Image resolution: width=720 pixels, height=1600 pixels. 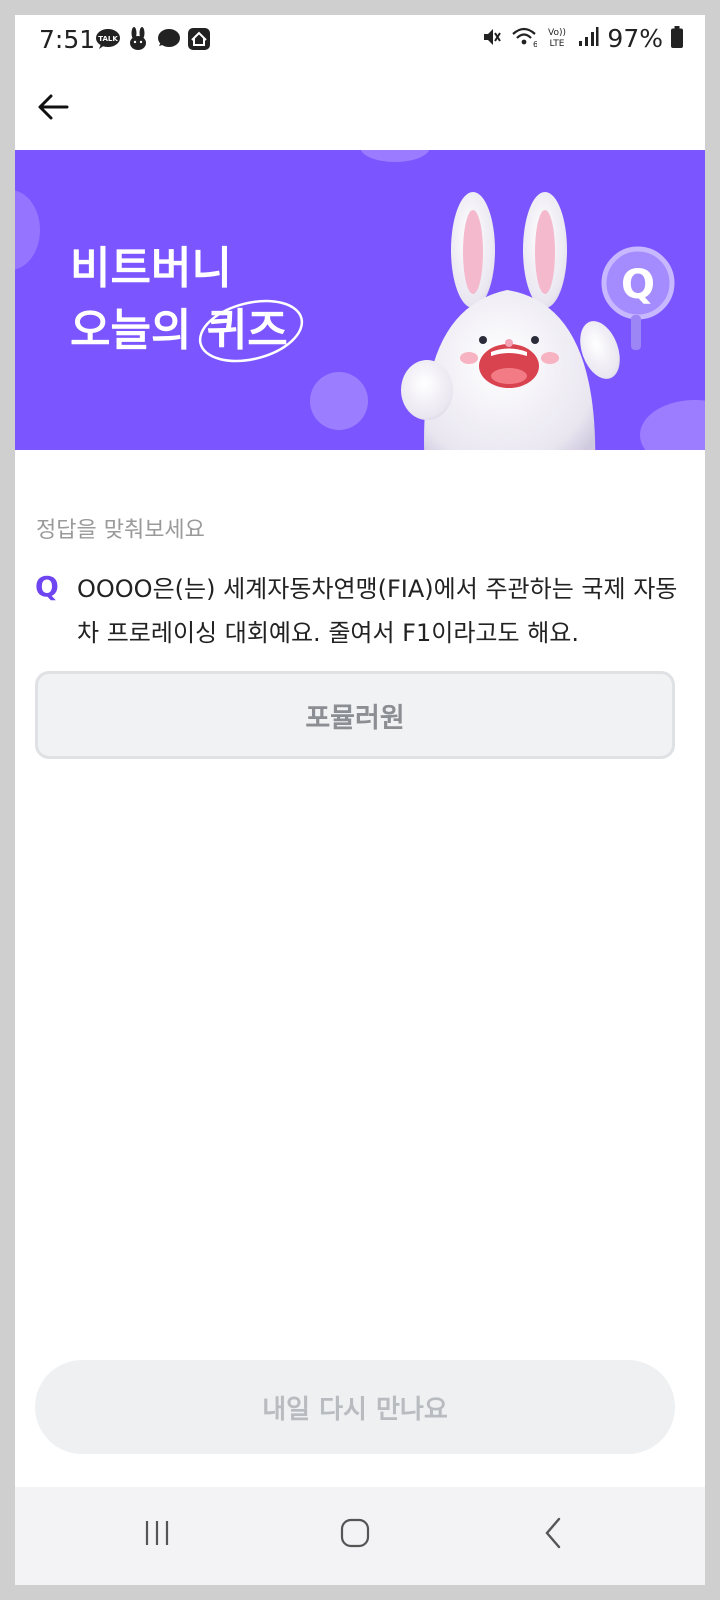 I want to click on rabbit-icon, so click(x=138, y=41).